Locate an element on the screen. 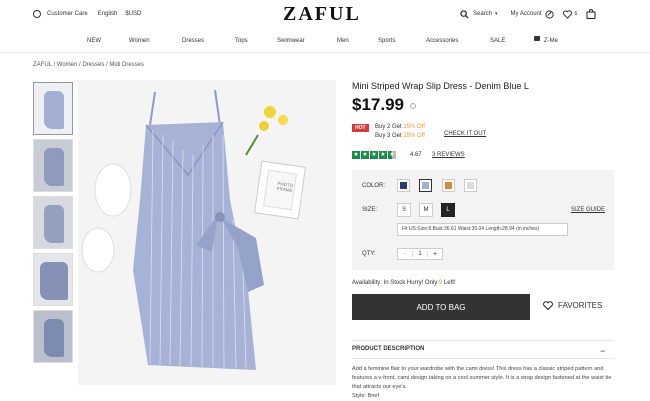  account-link: My Account is located at coordinates (526, 14).